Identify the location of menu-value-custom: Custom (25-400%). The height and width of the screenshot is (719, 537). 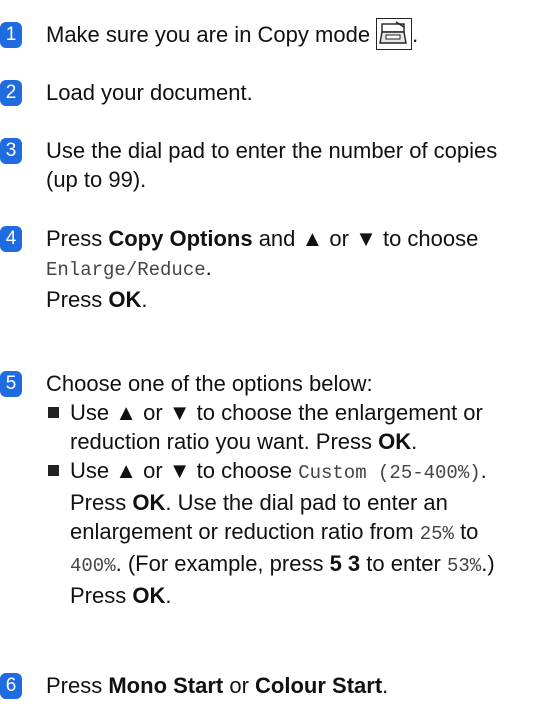
(389, 473).